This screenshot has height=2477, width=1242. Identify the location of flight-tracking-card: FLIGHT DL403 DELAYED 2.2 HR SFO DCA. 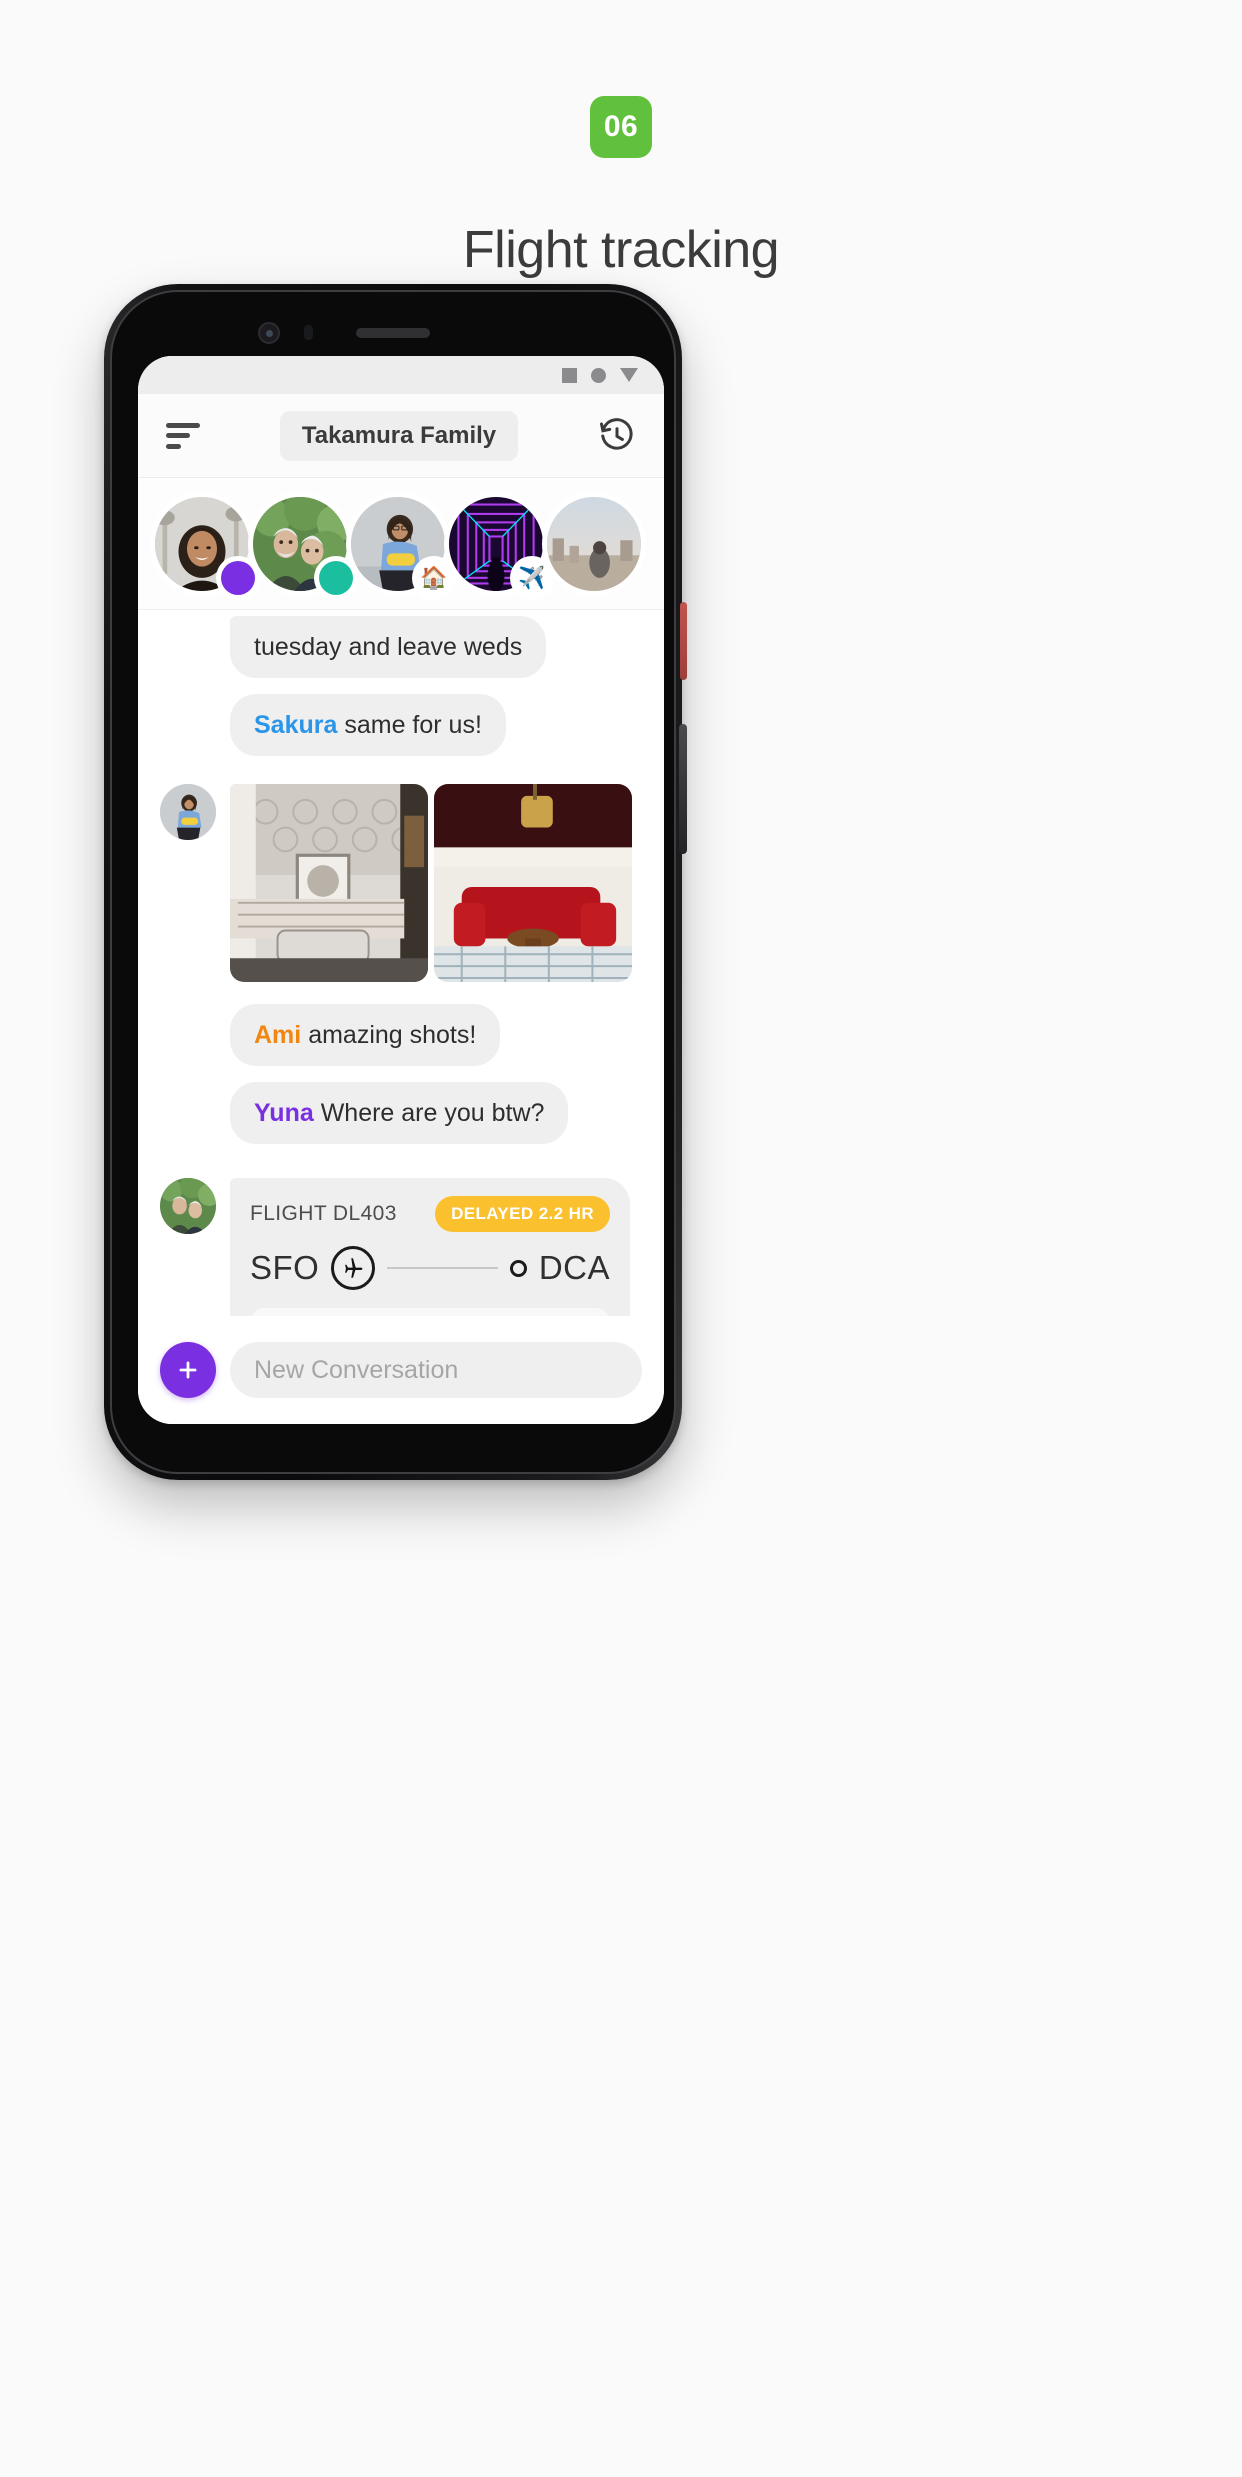
(430, 1247).